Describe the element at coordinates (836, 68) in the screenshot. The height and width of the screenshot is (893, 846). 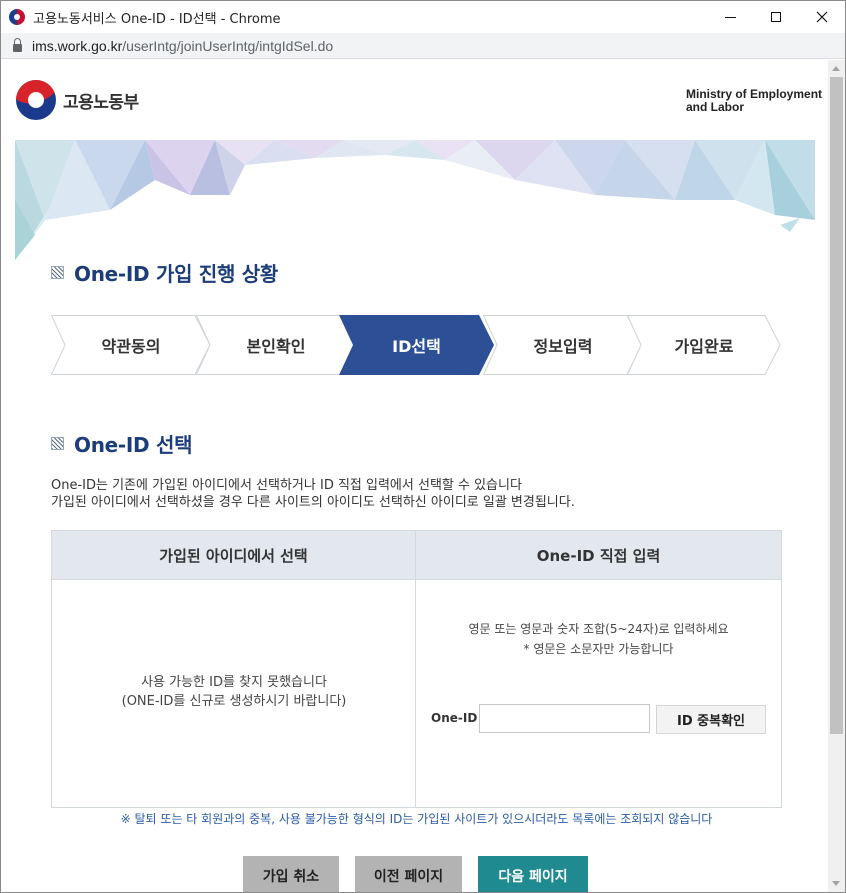
I see `scroll-up-arrow-icon` at that location.